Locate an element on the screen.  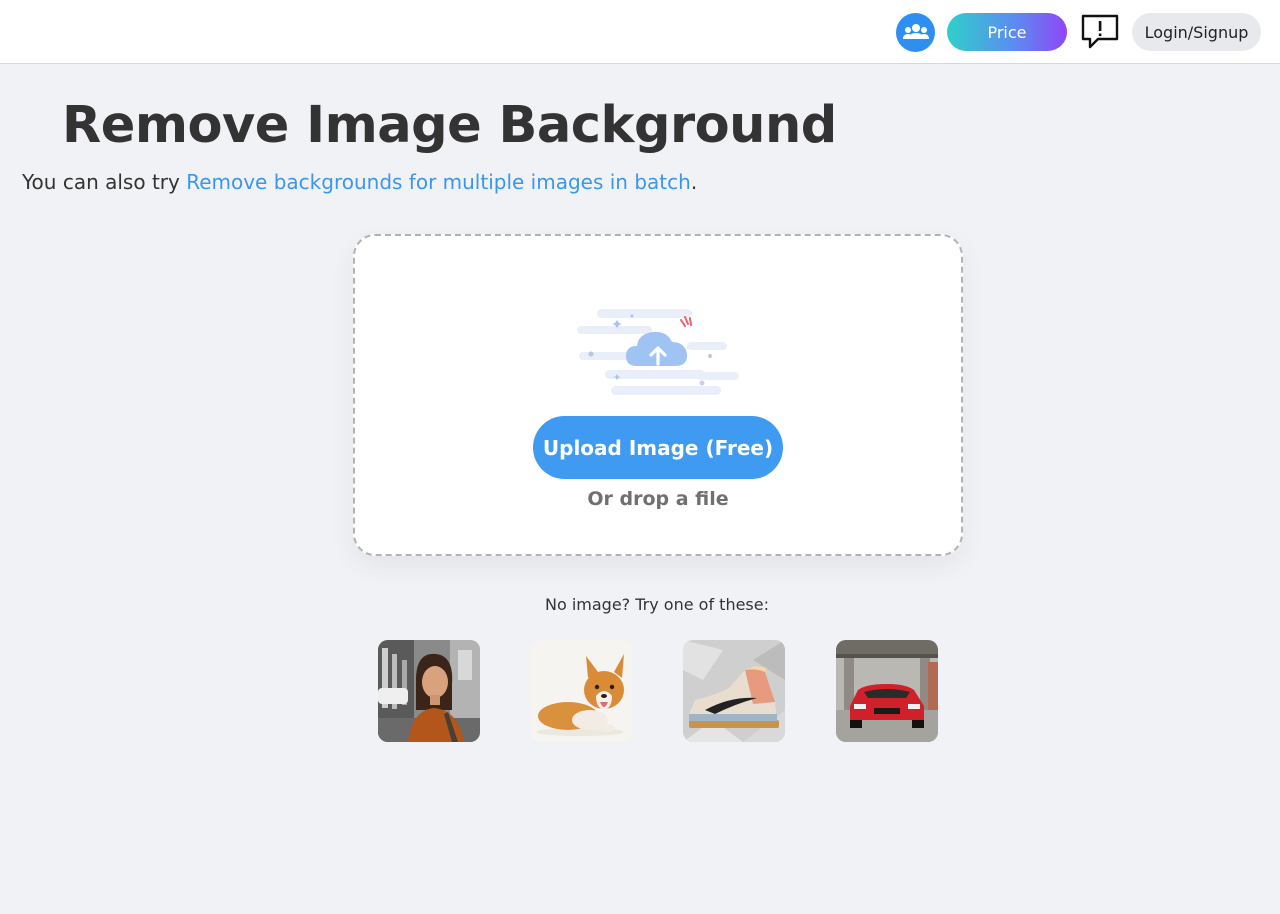
upload-image-button-label: Upload Image (Free) is located at coordinates (658, 447).